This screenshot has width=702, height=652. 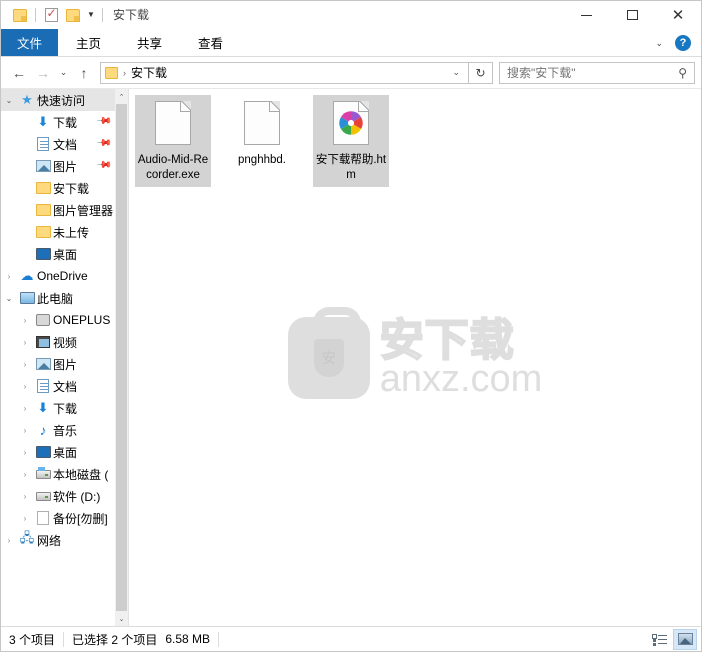 I want to click on navigation-scrollbar: ⌃ ⌄, so click(x=121, y=357).